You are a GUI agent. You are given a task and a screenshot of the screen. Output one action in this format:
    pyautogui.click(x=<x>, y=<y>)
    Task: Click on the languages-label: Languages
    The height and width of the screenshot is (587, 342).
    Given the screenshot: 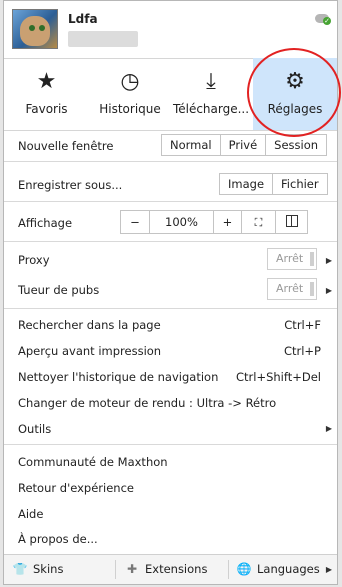 What is the action you would take?
    pyautogui.click(x=288, y=569)
    